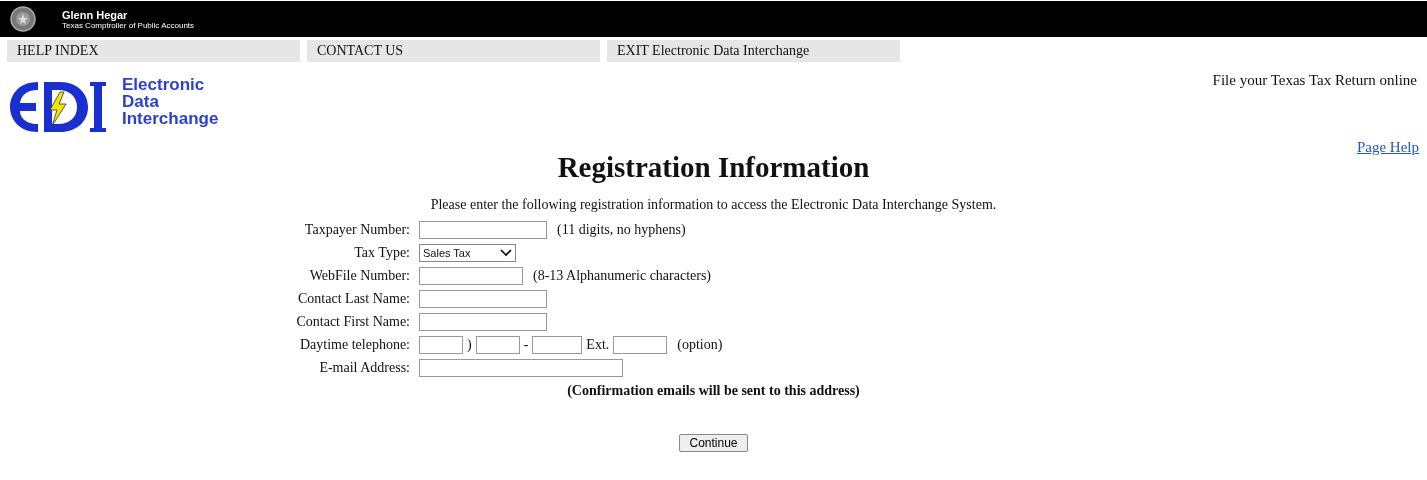 The width and height of the screenshot is (1427, 480). Describe the element at coordinates (497, 345) in the screenshot. I see `phone-prefix-field` at that location.